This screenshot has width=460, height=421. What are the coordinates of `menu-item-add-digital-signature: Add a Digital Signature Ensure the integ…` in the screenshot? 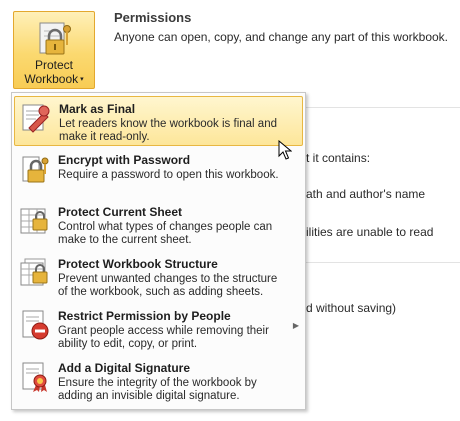 It's located at (158, 381).